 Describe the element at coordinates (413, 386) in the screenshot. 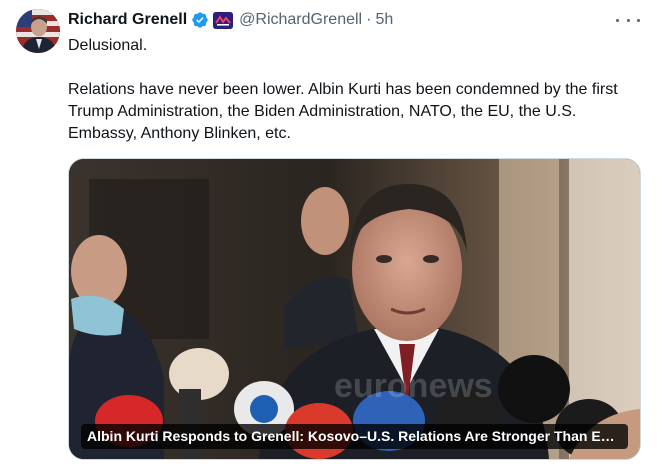

I see `svg-text: euronews` at that location.